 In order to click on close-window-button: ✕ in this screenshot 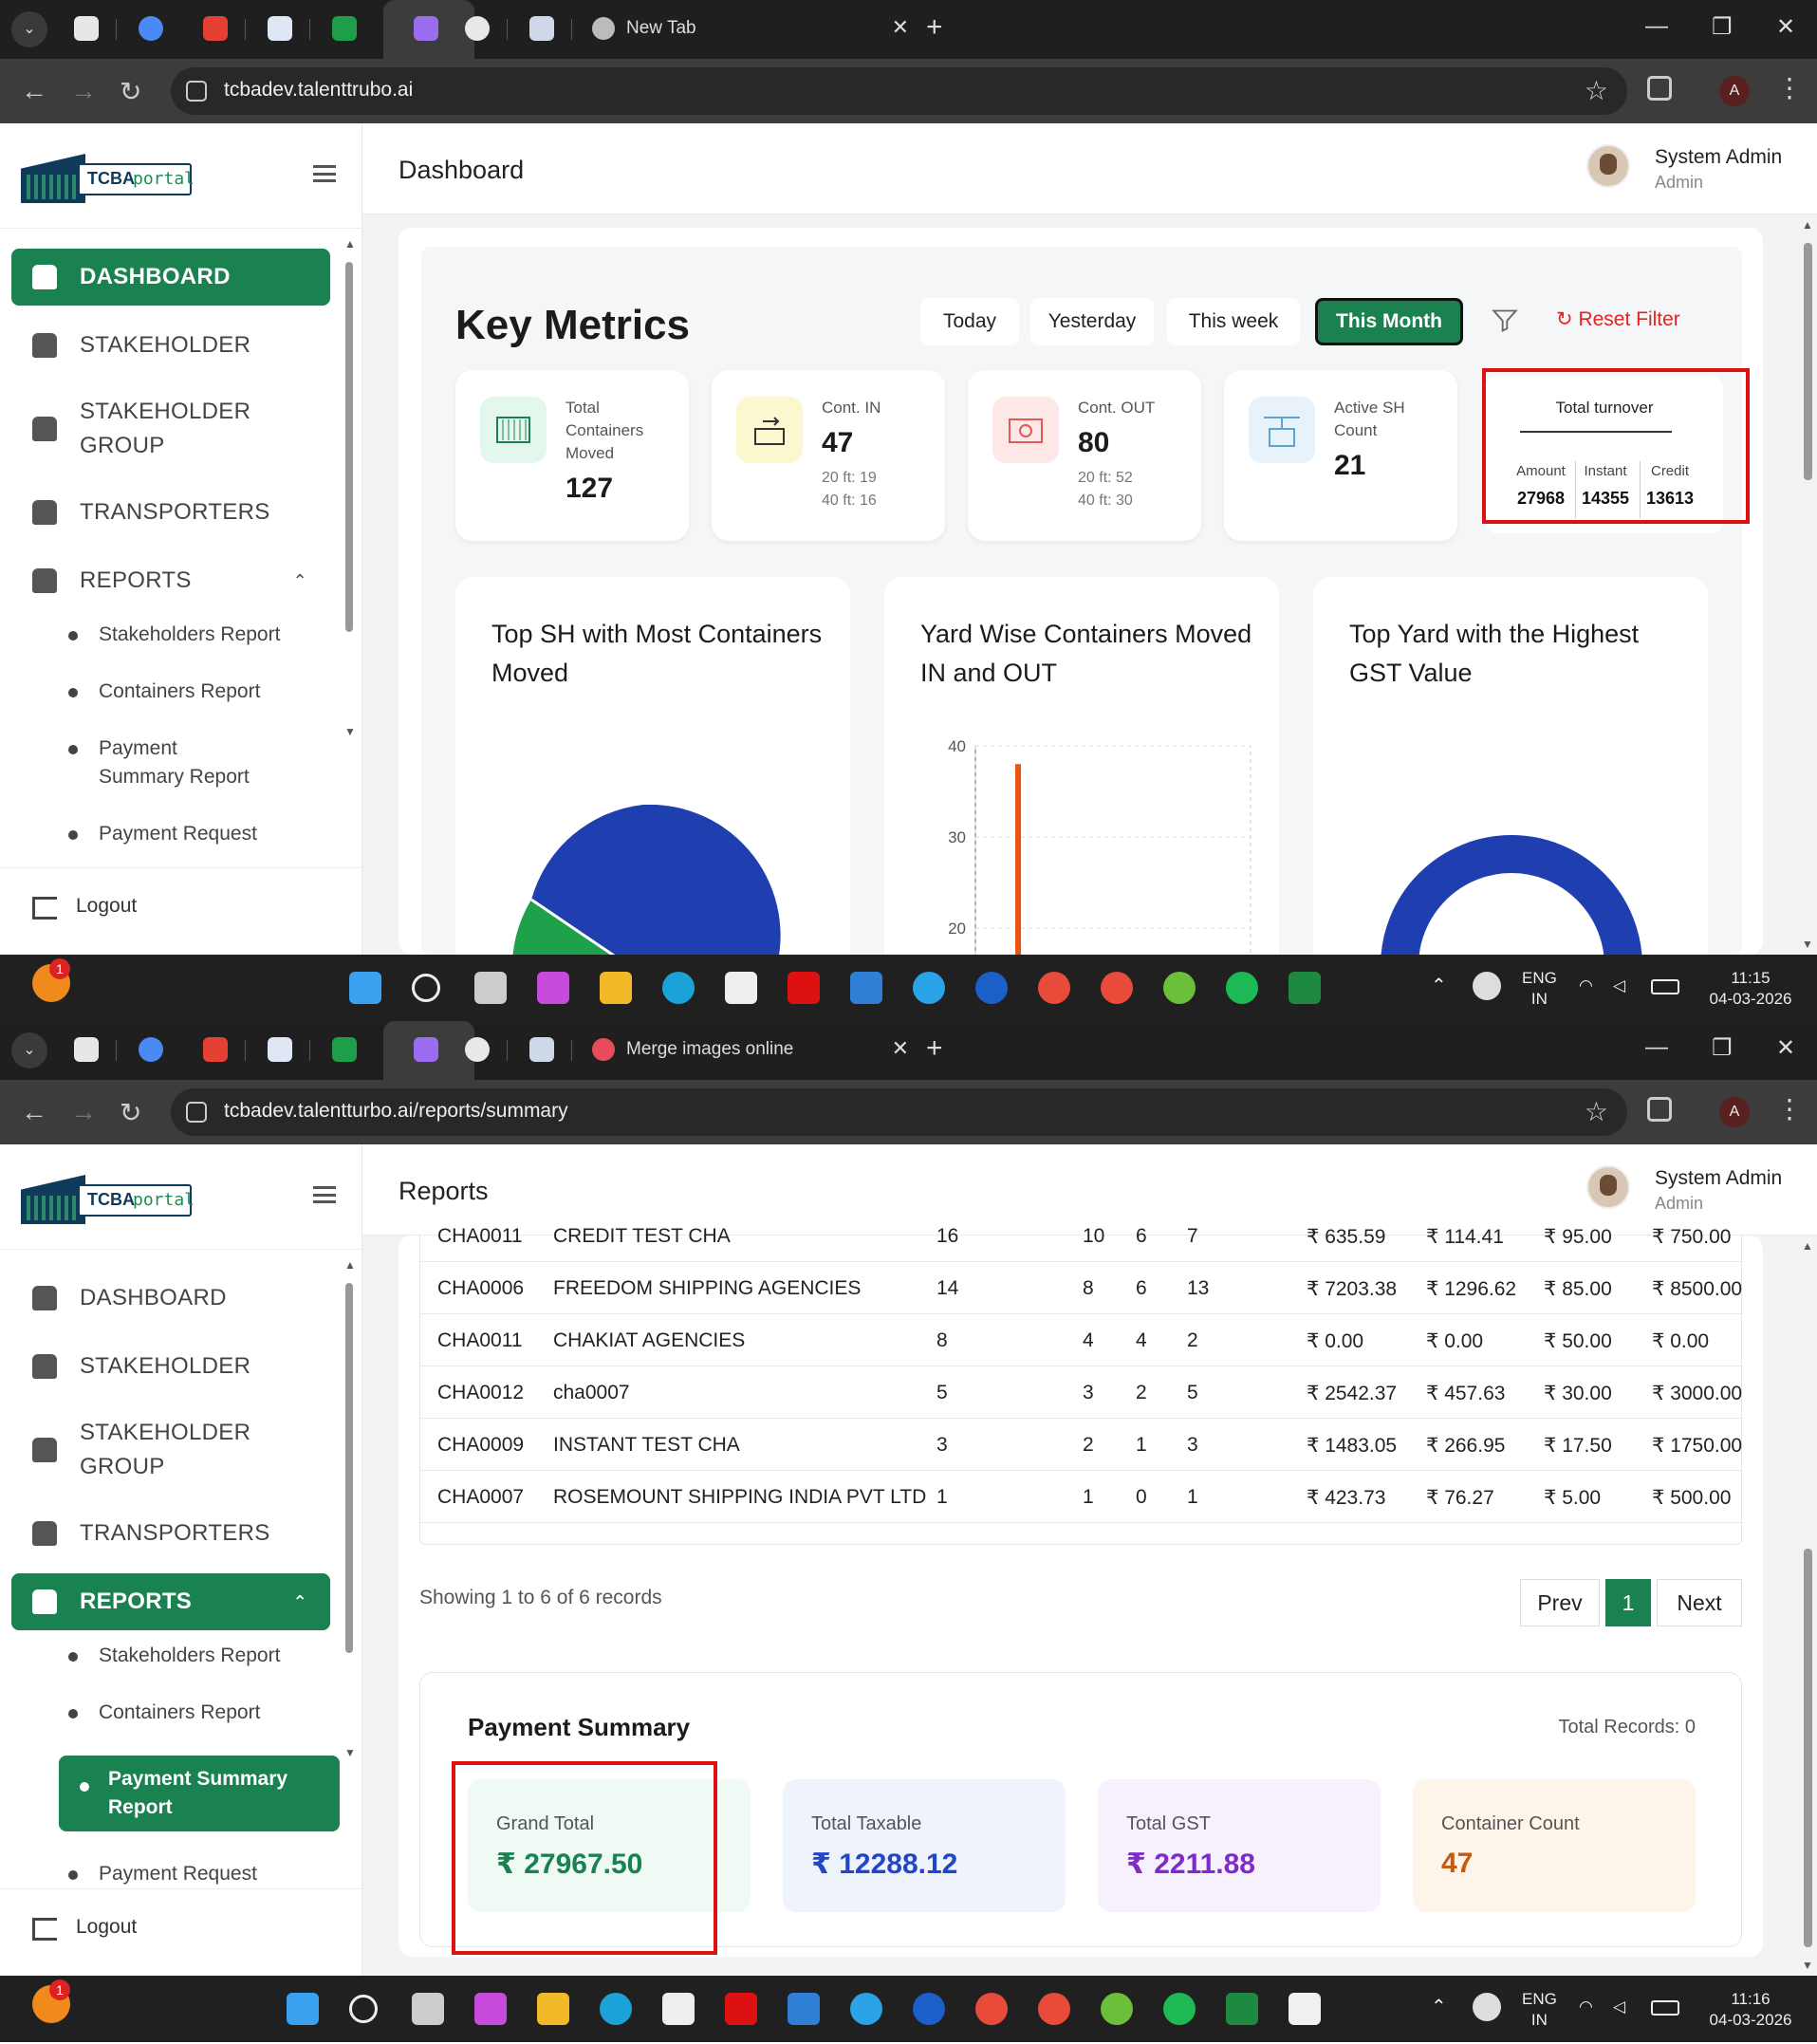, I will do `click(1785, 1048)`.